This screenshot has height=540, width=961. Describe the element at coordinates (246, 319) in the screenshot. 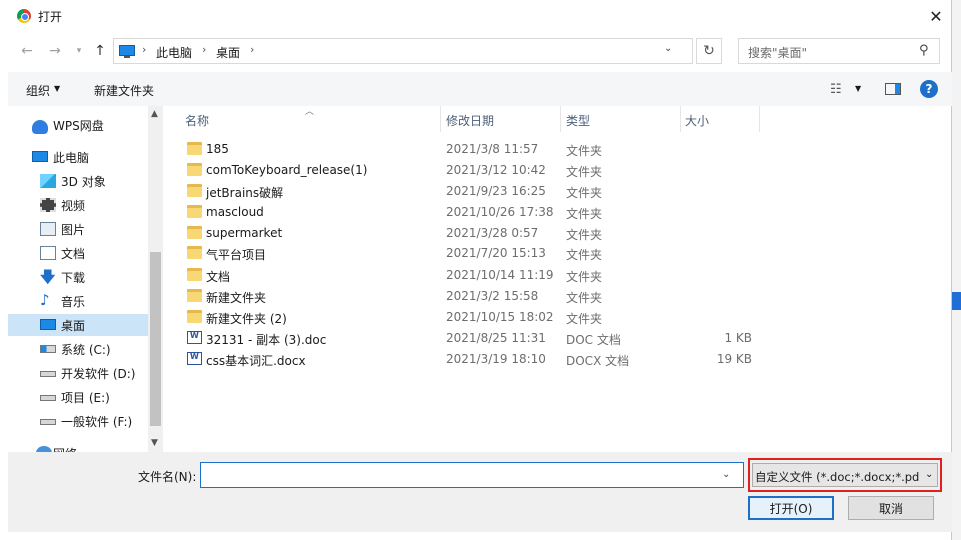

I see `file-name: 新建文件夹 (2)` at that location.